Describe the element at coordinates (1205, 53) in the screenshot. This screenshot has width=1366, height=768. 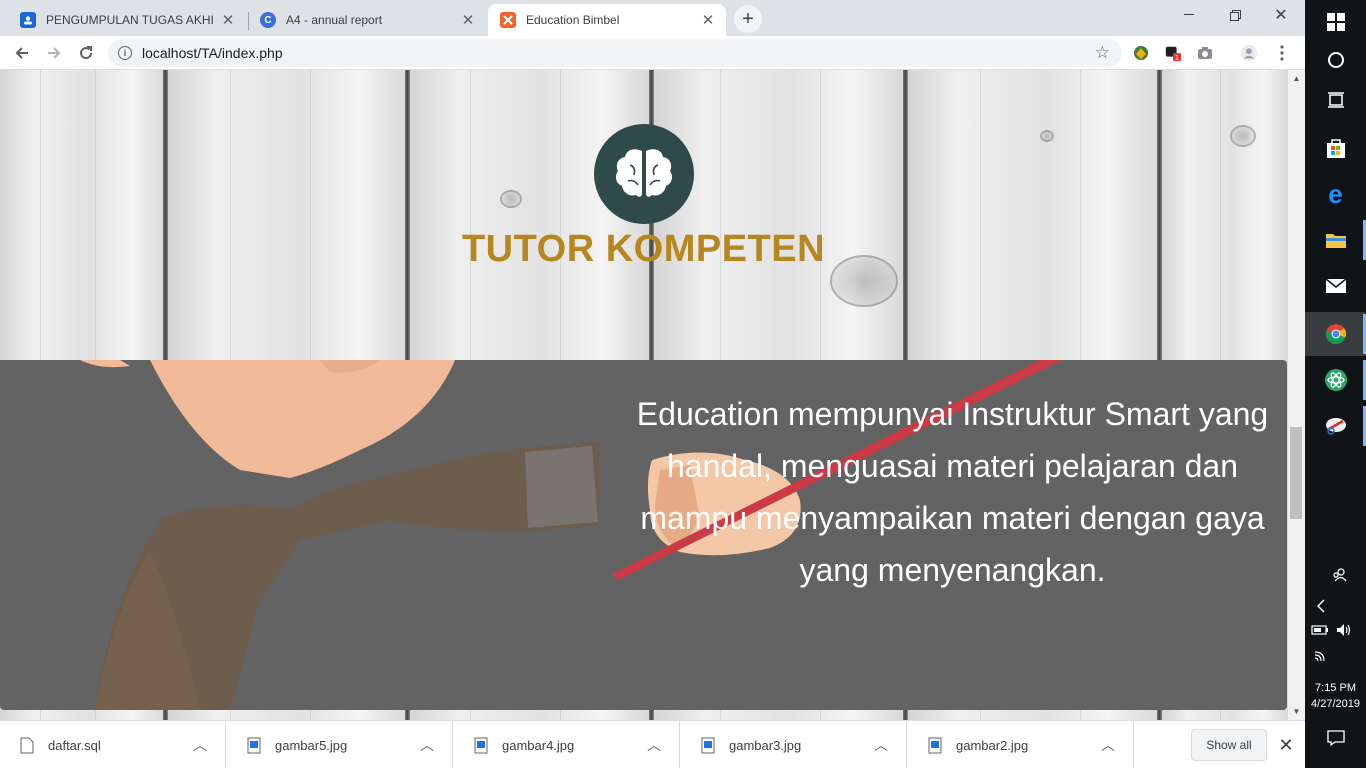
I see `camera-icon` at that location.